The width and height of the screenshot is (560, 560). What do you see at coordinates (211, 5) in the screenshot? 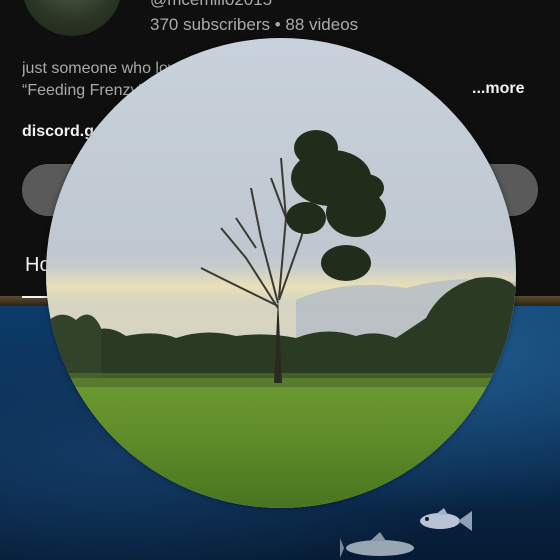
I see `channel-handle: @mcemilio2015` at bounding box center [211, 5].